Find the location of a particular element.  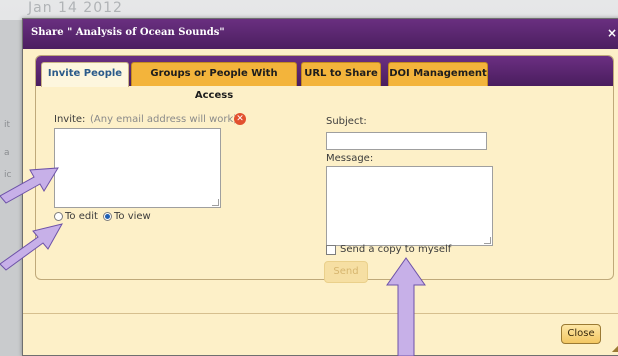

send-copy-checkbox is located at coordinates (331, 250).